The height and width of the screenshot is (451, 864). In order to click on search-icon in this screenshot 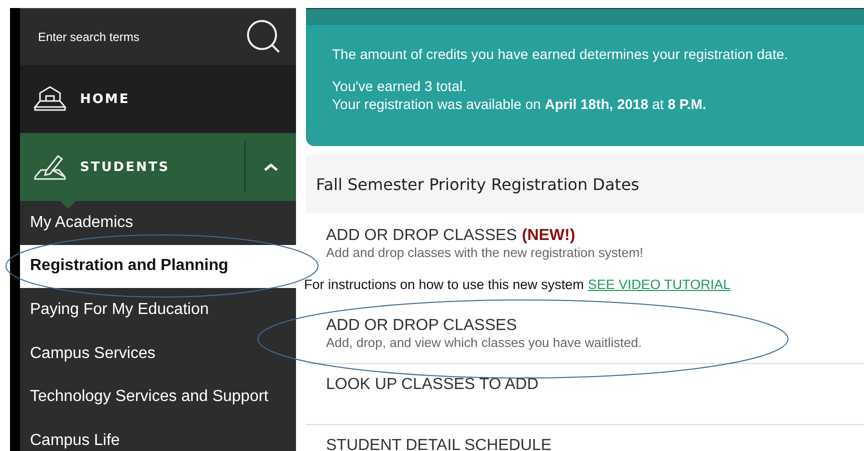, I will do `click(264, 37)`.